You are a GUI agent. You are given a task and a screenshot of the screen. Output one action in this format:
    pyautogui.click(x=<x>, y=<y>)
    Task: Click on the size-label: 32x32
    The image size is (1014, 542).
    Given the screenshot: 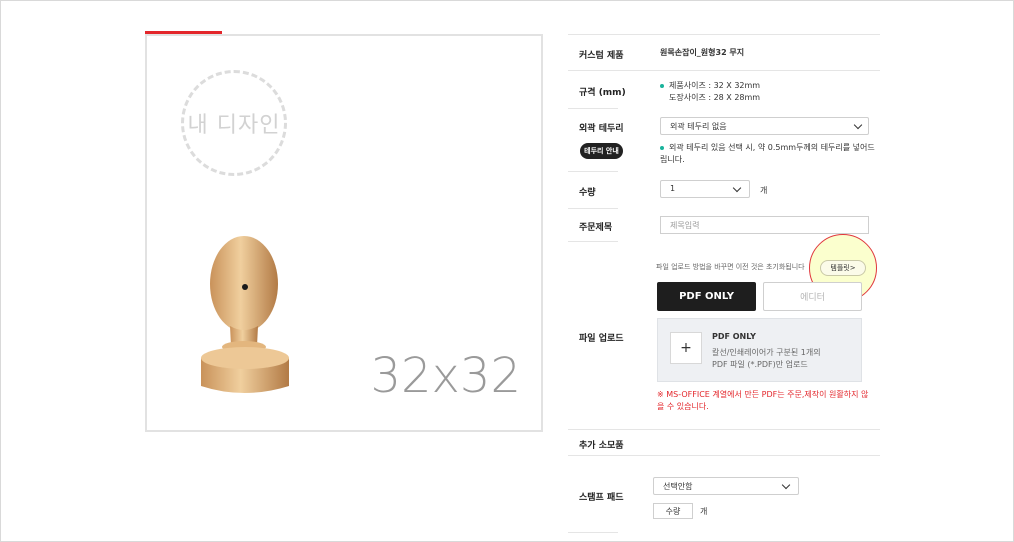 What is the action you would take?
    pyautogui.click(x=445, y=376)
    